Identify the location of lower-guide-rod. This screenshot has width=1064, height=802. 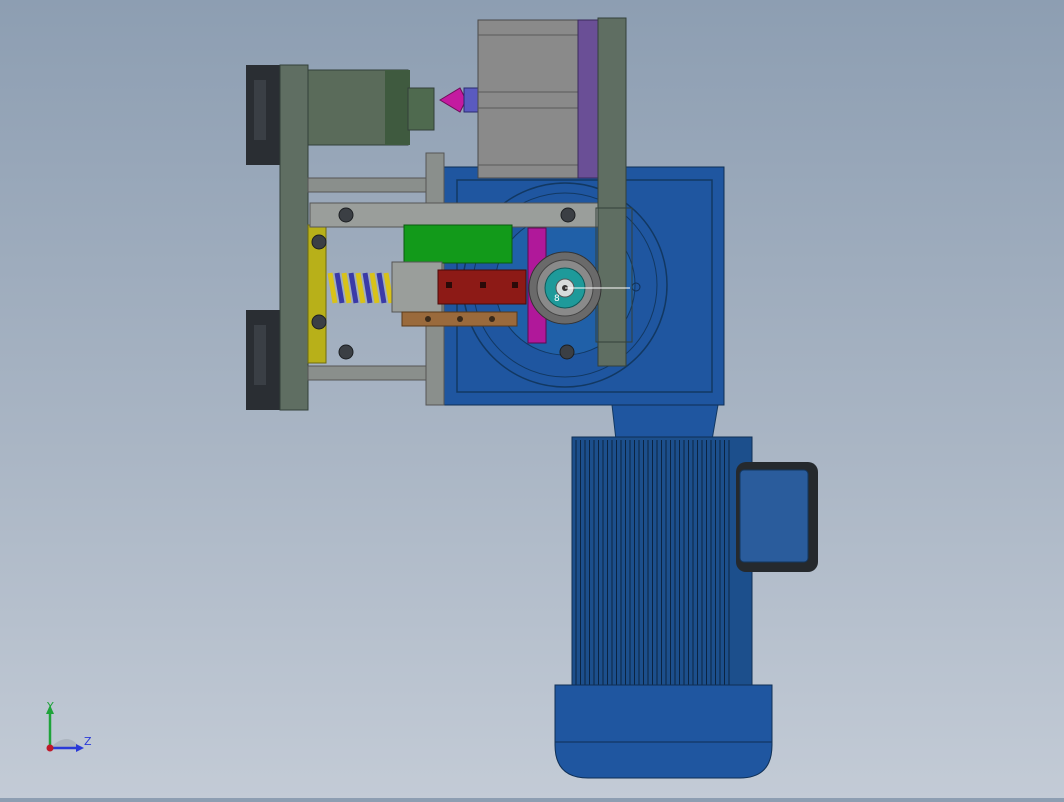
(368, 373).